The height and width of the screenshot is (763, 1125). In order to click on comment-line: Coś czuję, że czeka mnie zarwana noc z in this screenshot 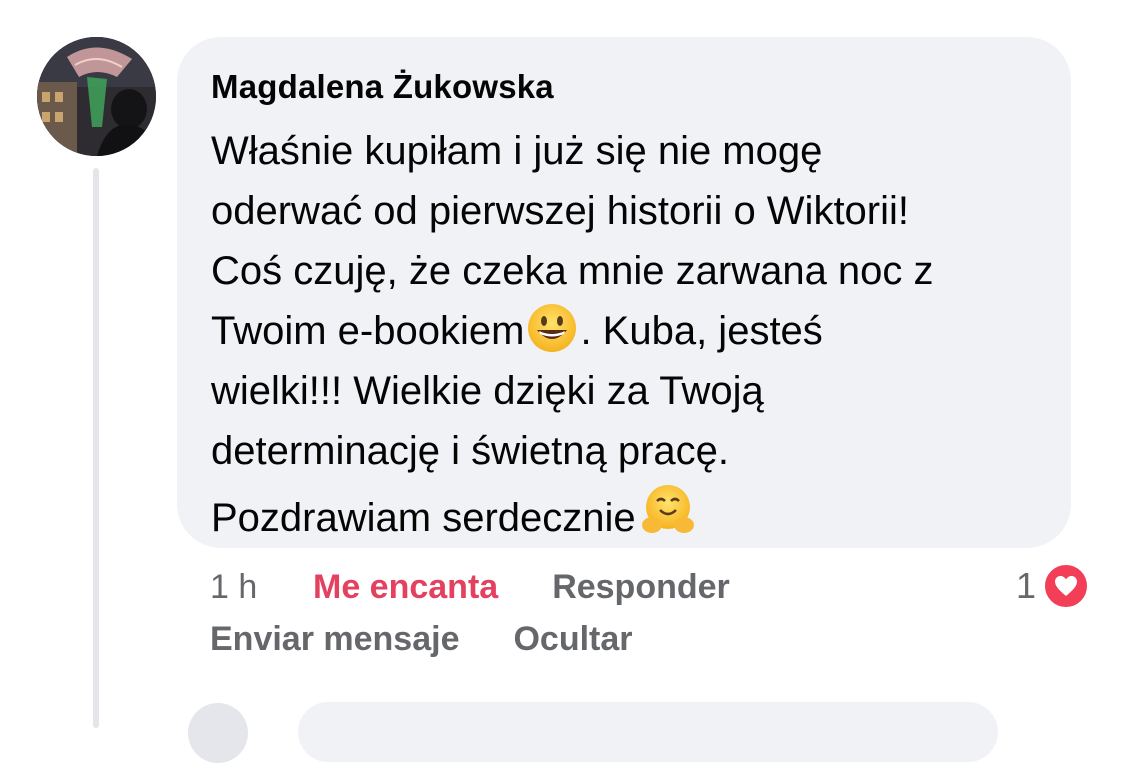, I will do `click(572, 271)`.